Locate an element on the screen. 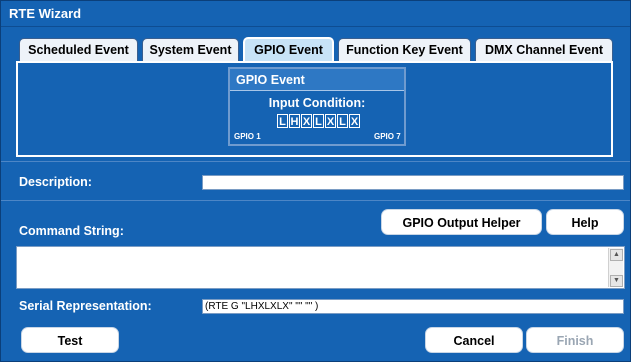 This screenshot has height=362, width=631. command-string-label: Command String: is located at coordinates (71, 231).